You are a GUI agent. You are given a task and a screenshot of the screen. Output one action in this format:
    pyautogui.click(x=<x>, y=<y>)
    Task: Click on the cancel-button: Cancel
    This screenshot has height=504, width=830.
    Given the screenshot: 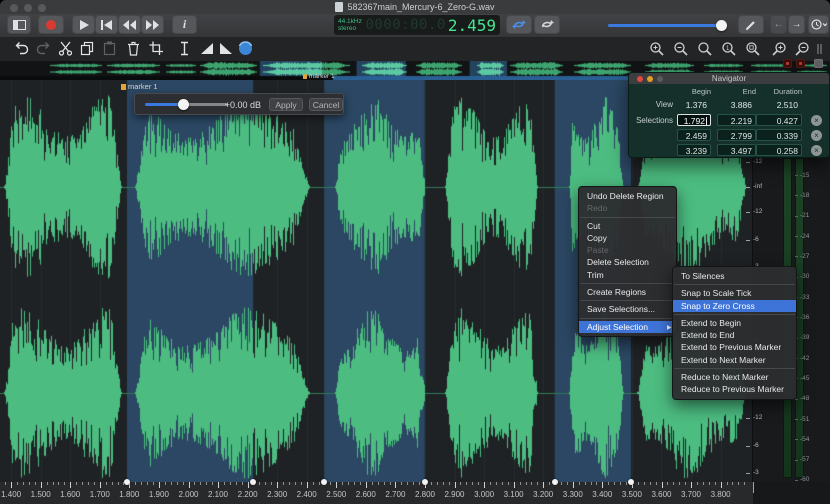 What is the action you would take?
    pyautogui.click(x=326, y=104)
    